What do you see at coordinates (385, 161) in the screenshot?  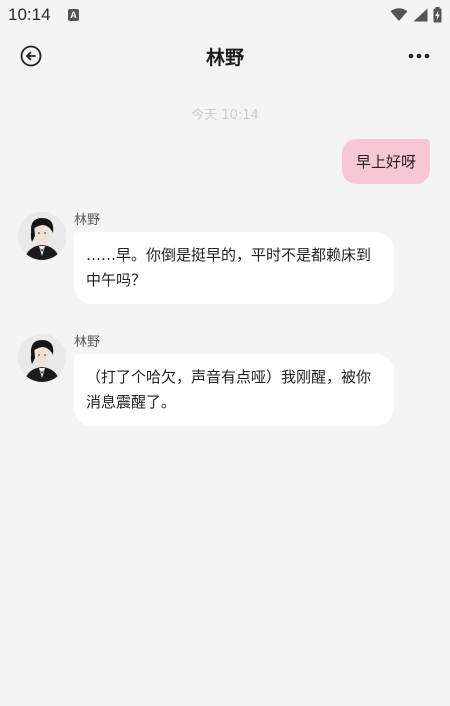 I see `sent-message-bubble: 早上好呀` at bounding box center [385, 161].